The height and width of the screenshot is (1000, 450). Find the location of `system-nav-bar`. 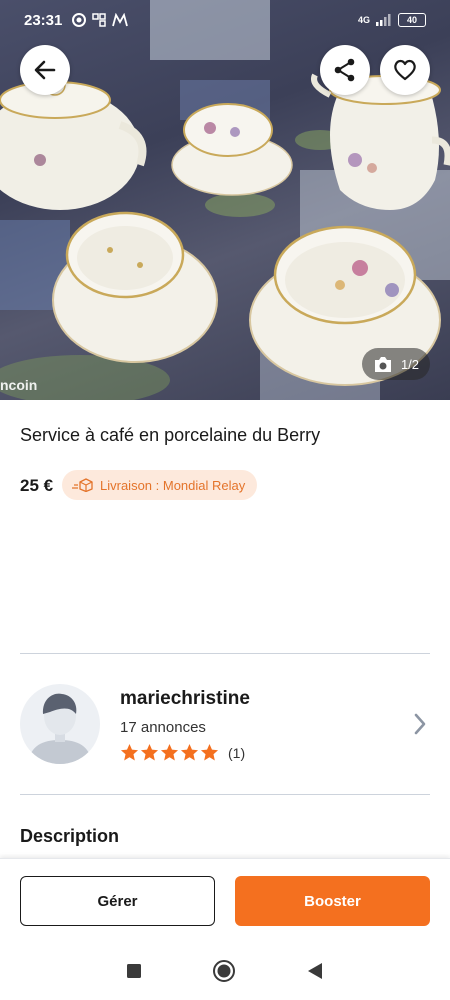

system-nav-bar is located at coordinates (225, 971).